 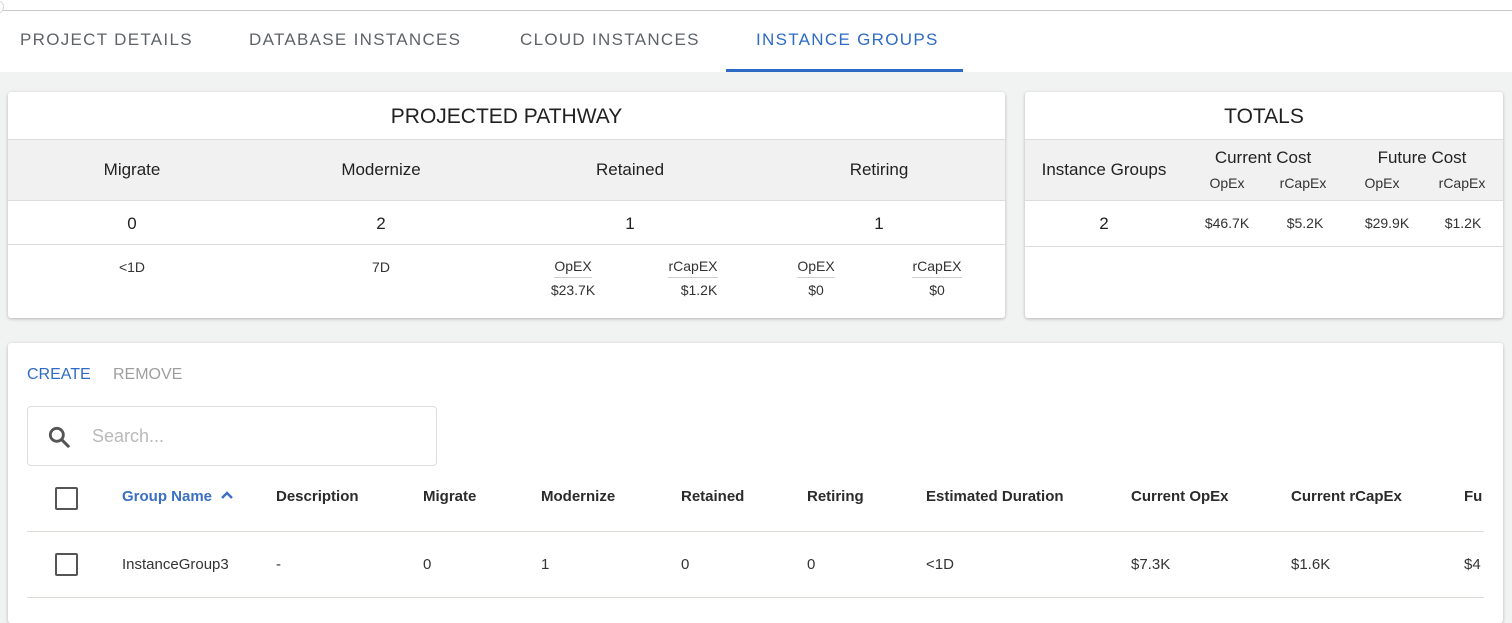 I want to click on future-opex-value: $29.9K, so click(x=1387, y=223).